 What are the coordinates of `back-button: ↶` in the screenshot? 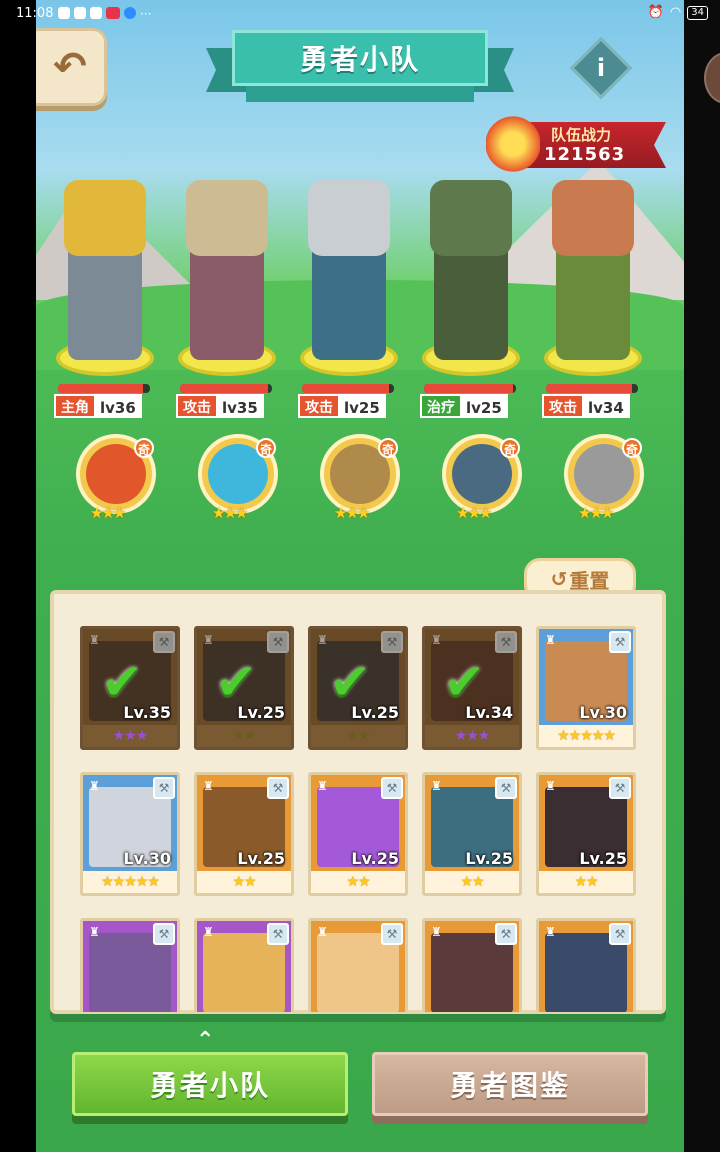 It's located at (71, 67).